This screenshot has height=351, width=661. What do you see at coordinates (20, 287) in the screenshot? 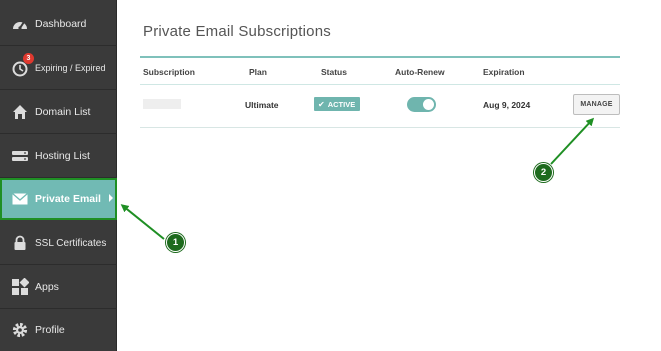
I see `apps-grid-icon` at bounding box center [20, 287].